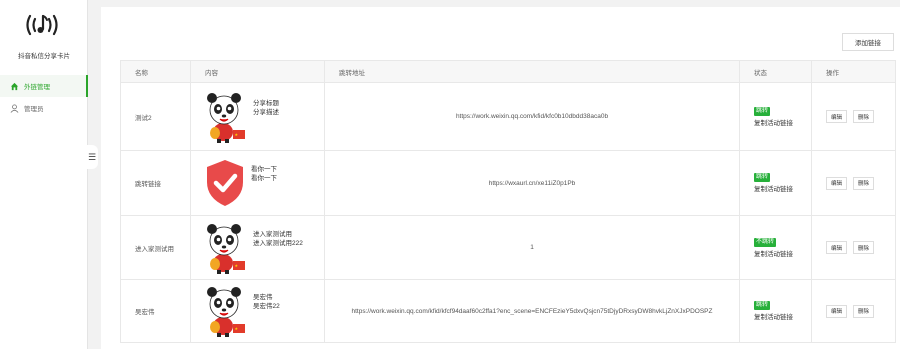 This screenshot has width=900, height=349. What do you see at coordinates (34, 109) in the screenshot?
I see `sidebar-item-label: 管理员` at bounding box center [34, 109].